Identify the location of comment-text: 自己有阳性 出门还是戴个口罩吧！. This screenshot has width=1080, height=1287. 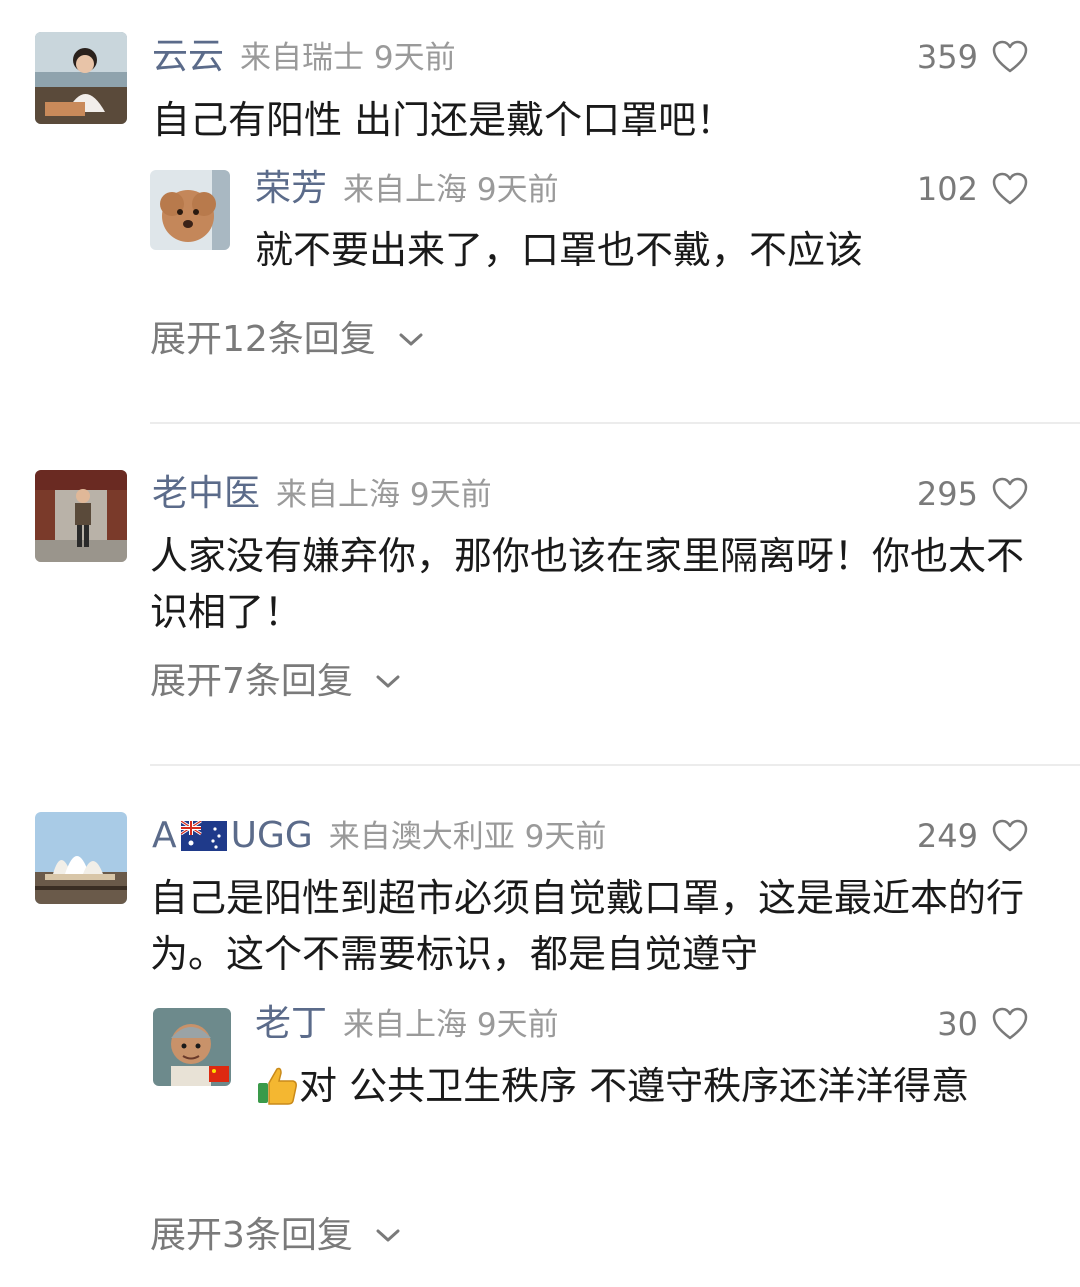
(443, 120).